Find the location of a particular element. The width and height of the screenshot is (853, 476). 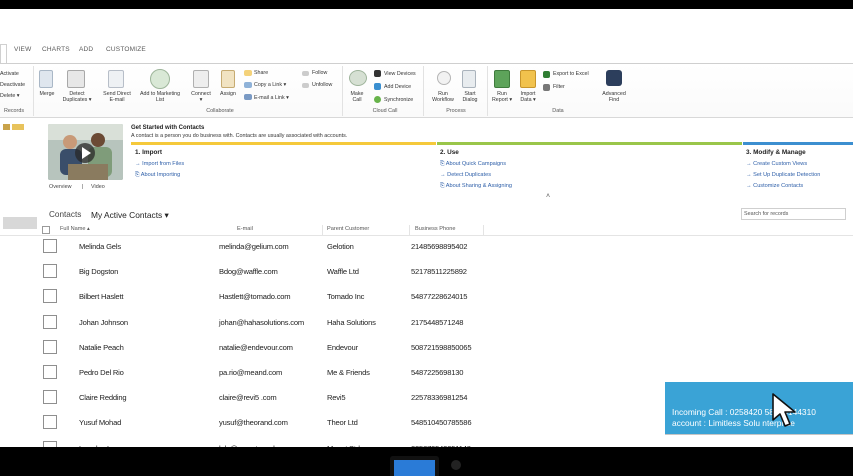

tab-charts: CHARTS is located at coordinates (56, 49).